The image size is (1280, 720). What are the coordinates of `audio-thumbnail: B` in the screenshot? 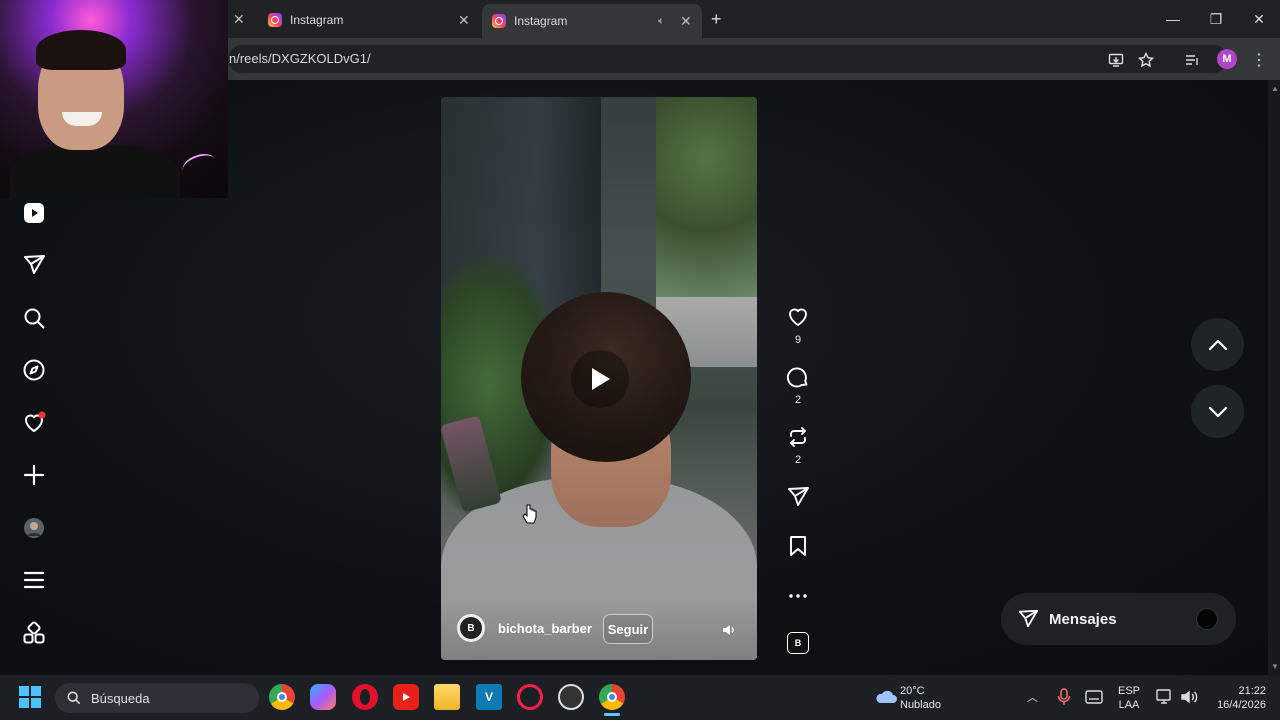 It's located at (798, 643).